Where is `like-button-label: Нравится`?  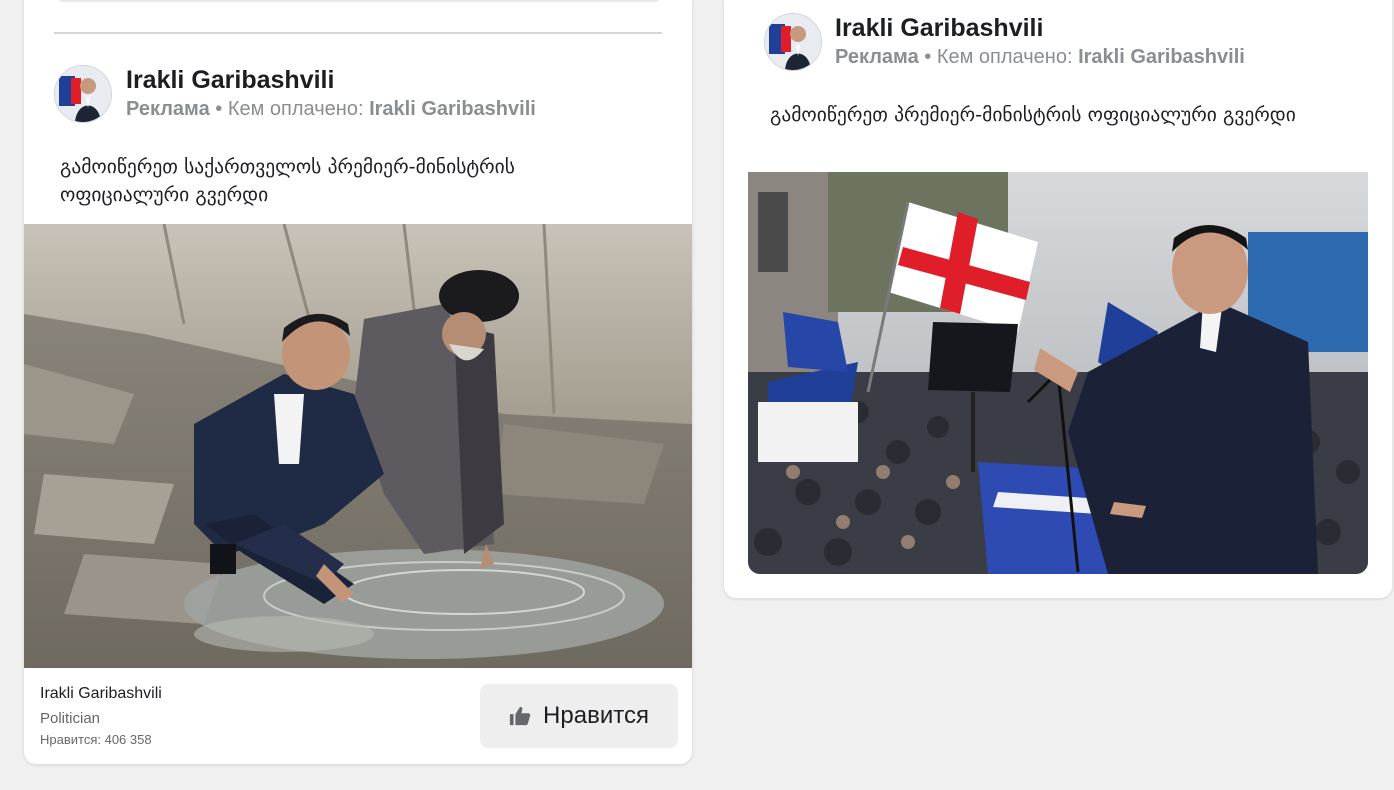
like-button-label: Нравится is located at coordinates (596, 715).